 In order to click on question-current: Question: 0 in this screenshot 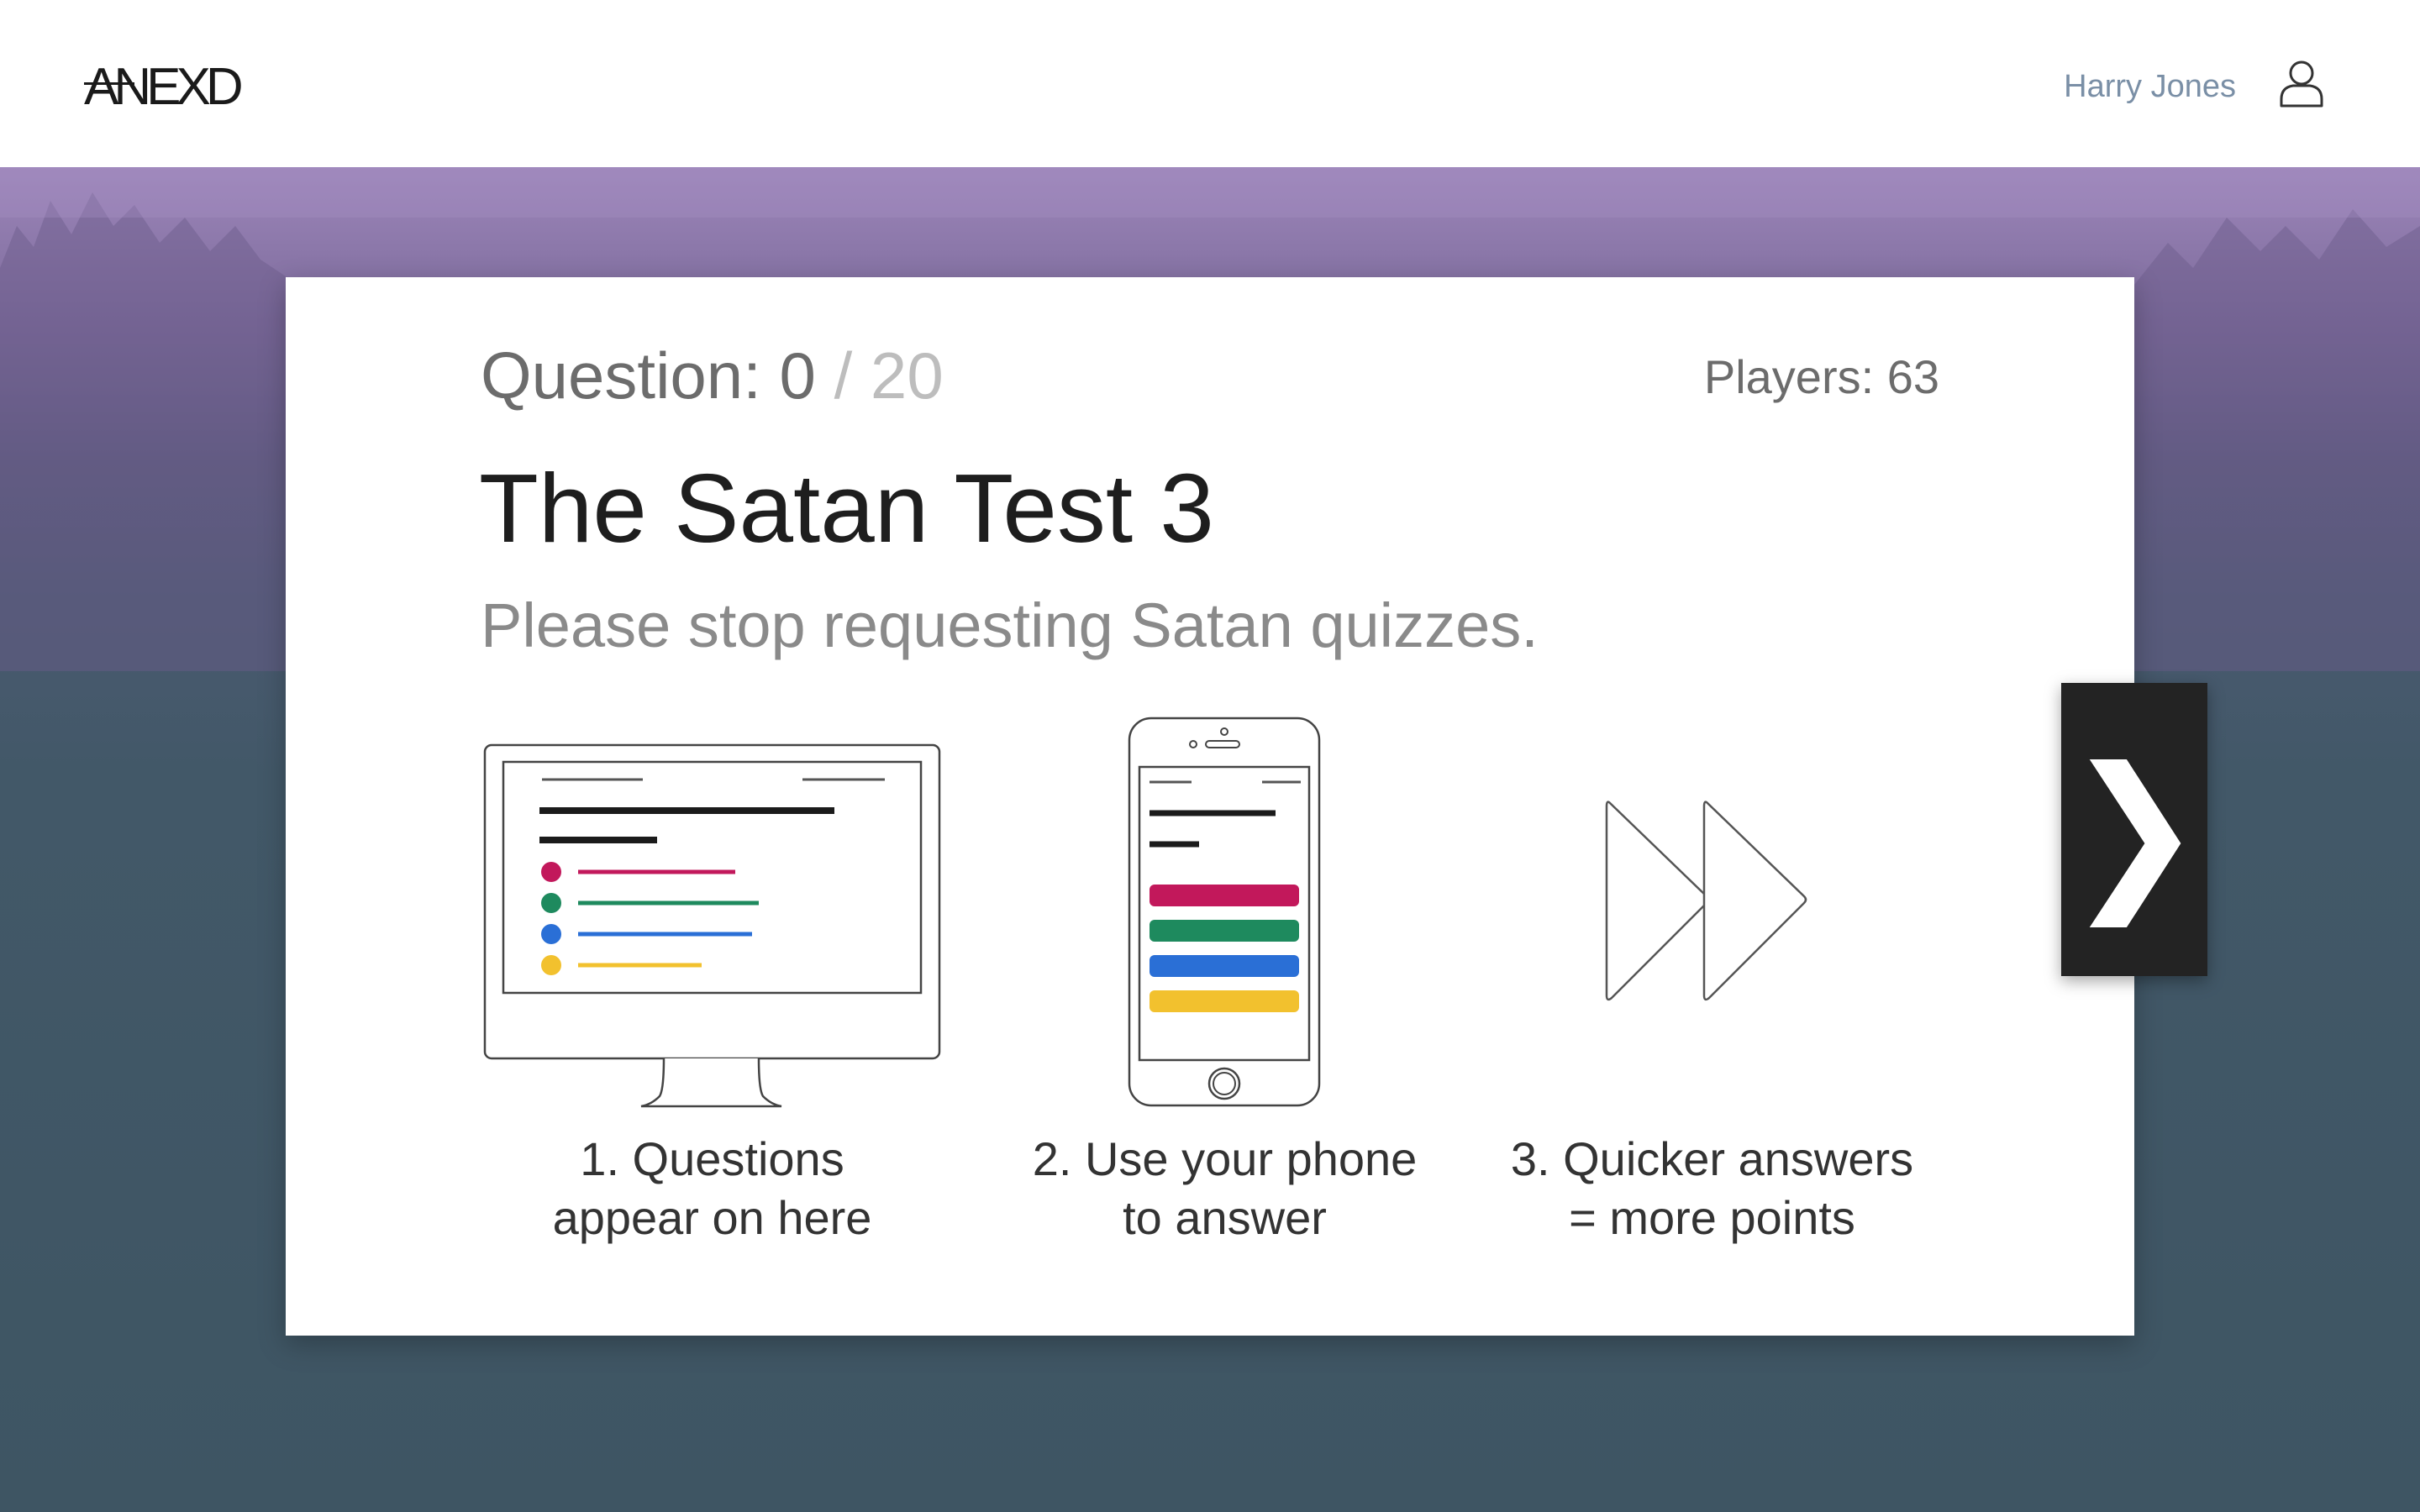, I will do `click(648, 375)`.